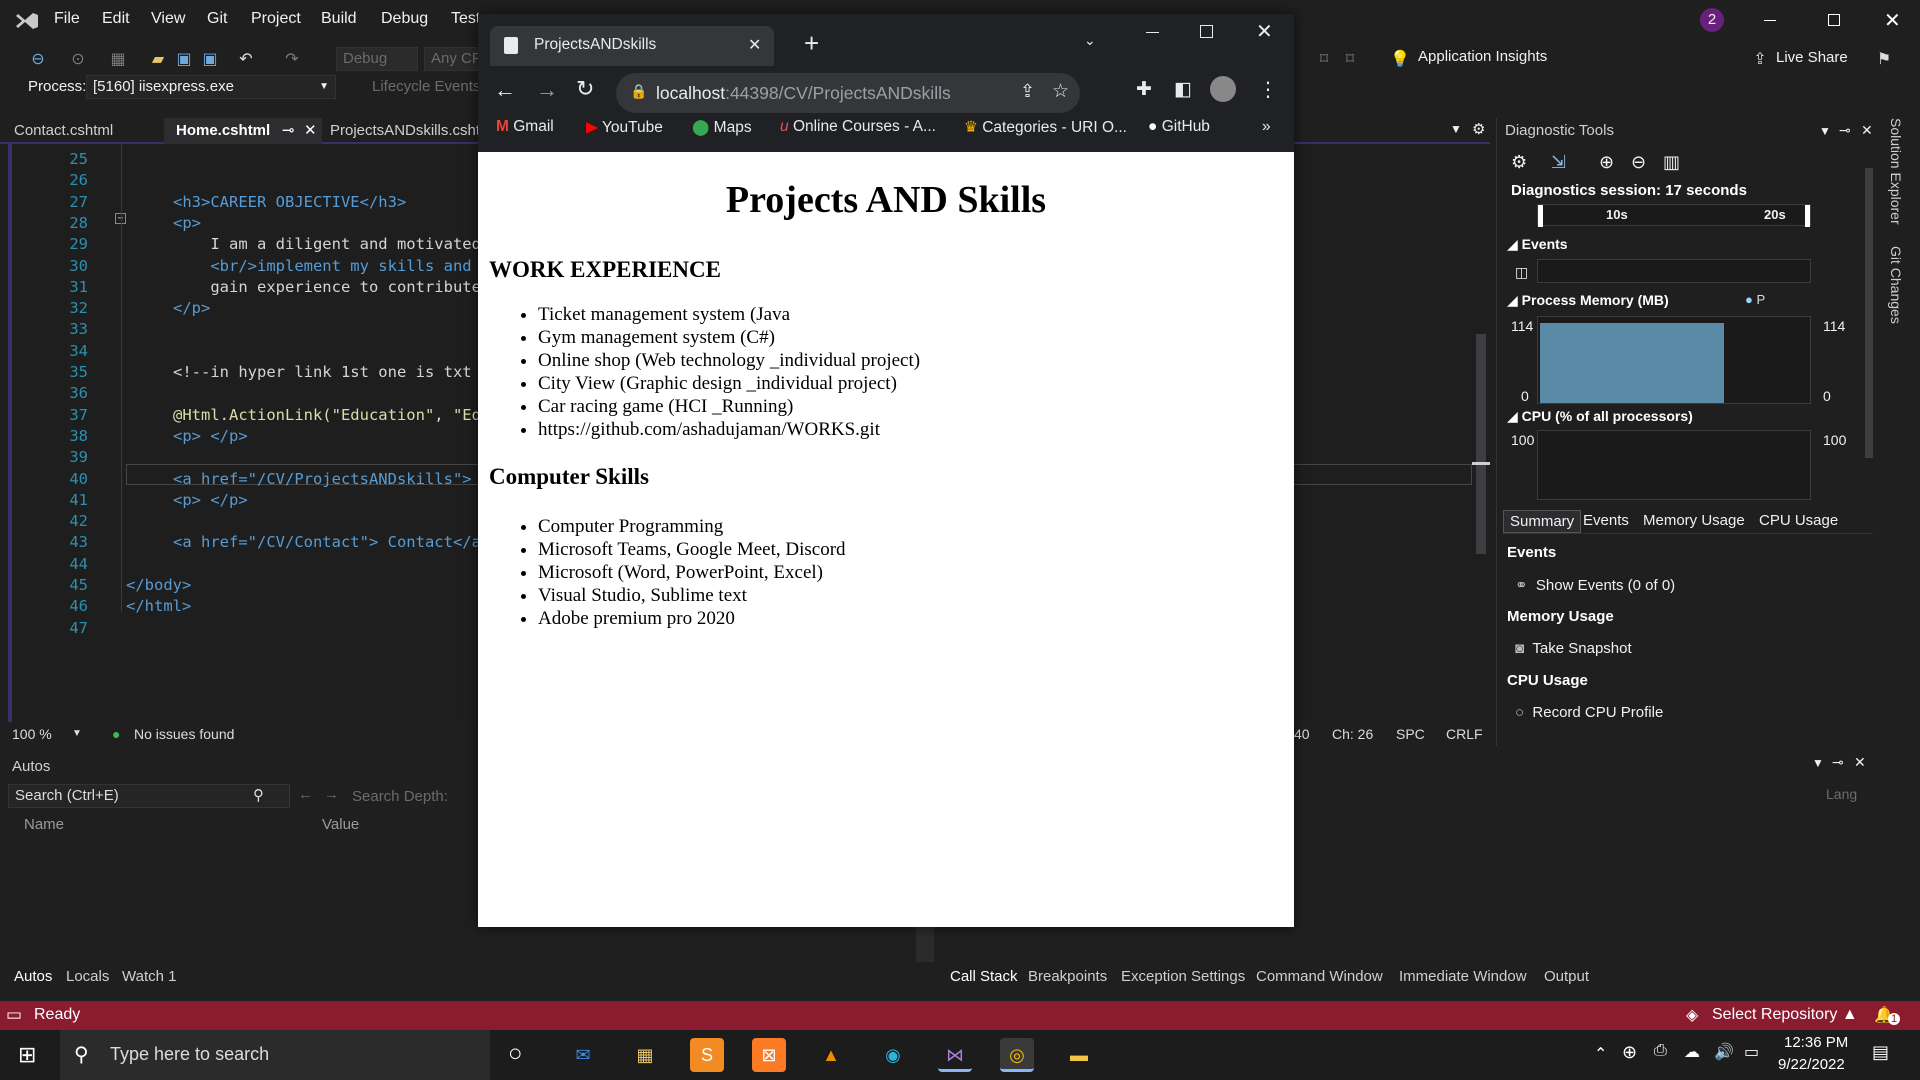  Describe the element at coordinates (1595, 585) in the screenshot. I see `show-events-link: ⚭ Show Events (0 of 0)` at that location.